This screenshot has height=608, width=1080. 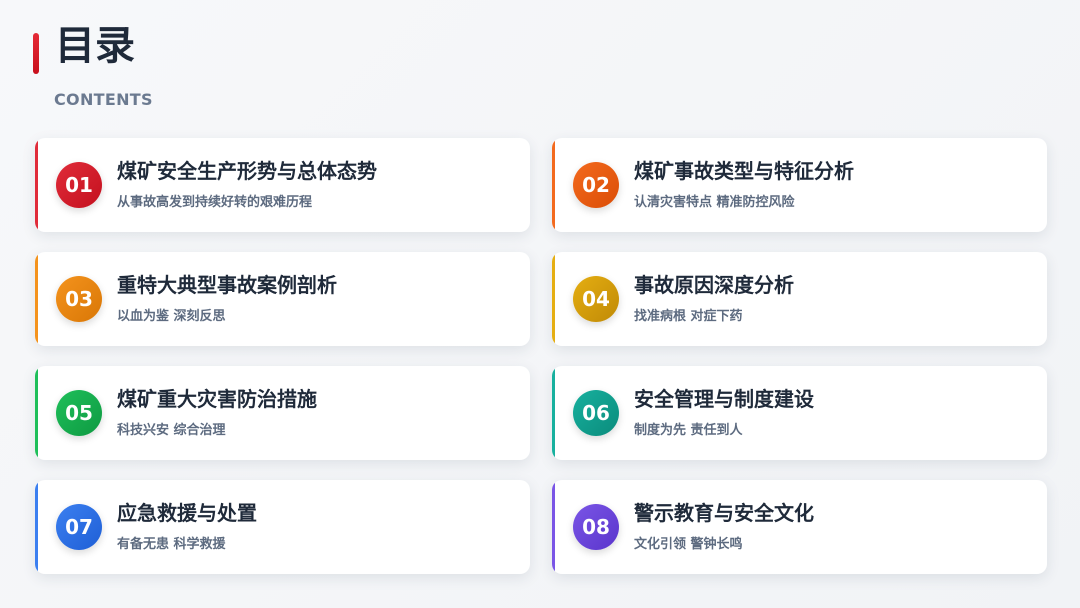 What do you see at coordinates (282, 527) in the screenshot?
I see `toc-item-07: 07 应急救援与处置 有备无患 科学救援` at bounding box center [282, 527].